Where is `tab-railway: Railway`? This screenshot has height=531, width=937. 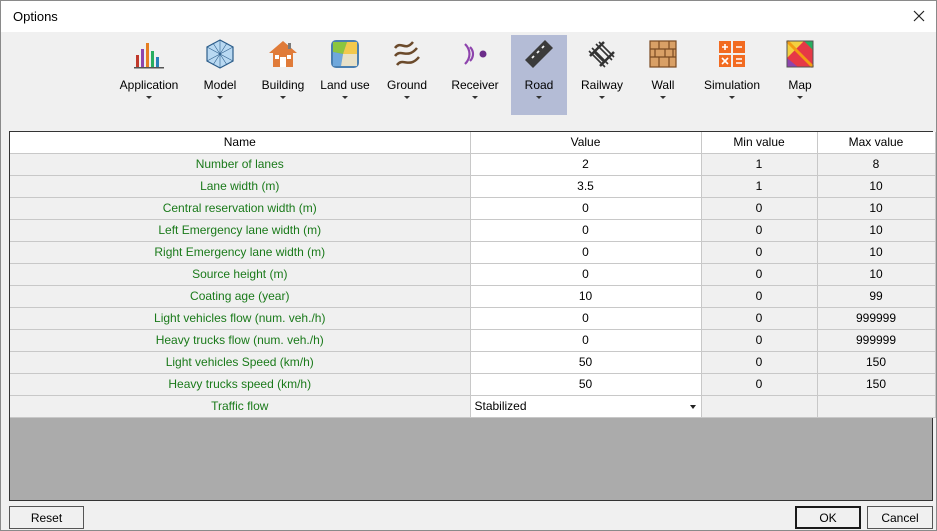
tab-railway: Railway is located at coordinates (602, 75).